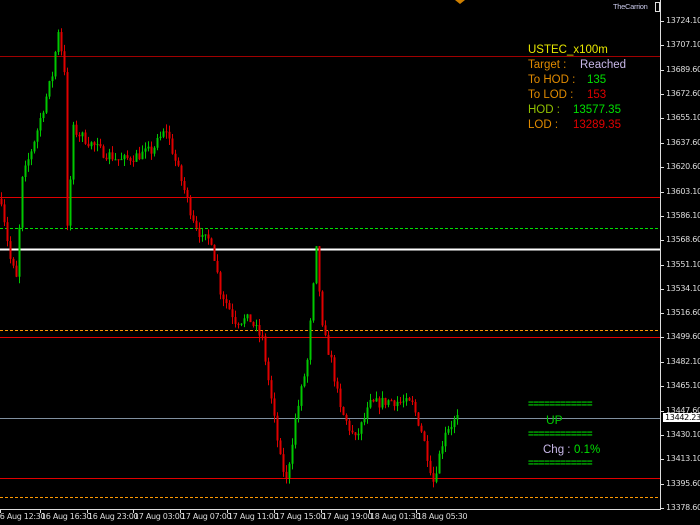 This screenshot has width=700, height=525. Describe the element at coordinates (23, 516) in the screenshot. I see `x-tick-label: 16 Aug 12:30` at that location.